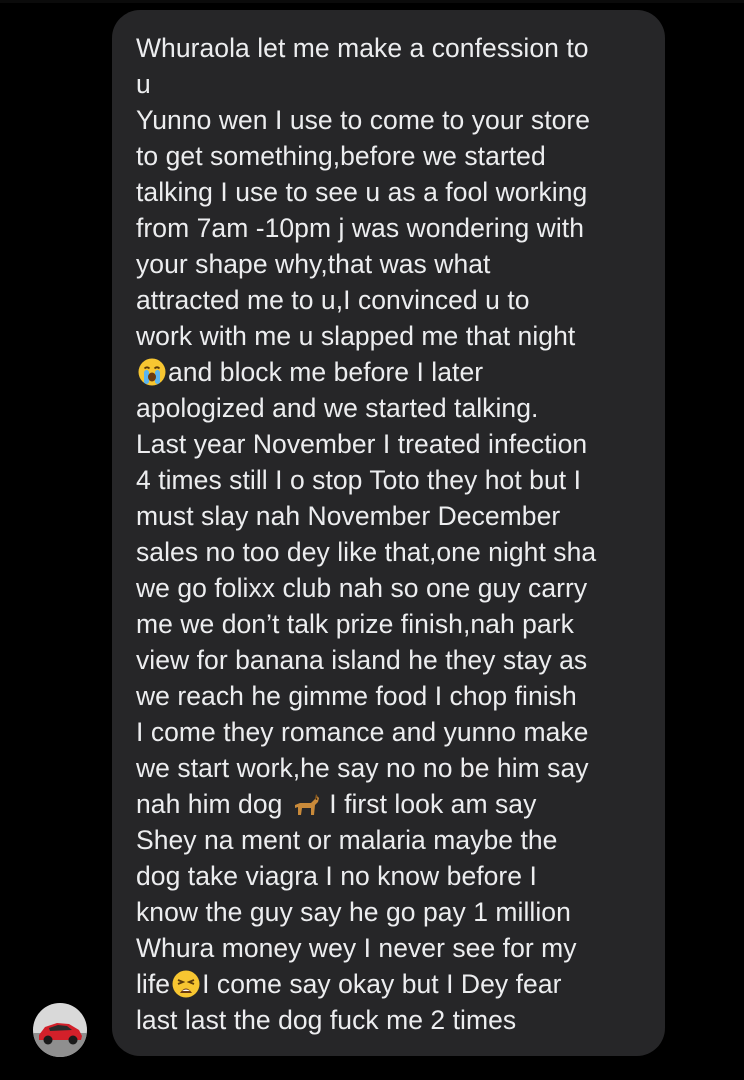 Image resolution: width=744 pixels, height=1080 pixels. I want to click on message-line: and block me before I later, so click(390, 372).